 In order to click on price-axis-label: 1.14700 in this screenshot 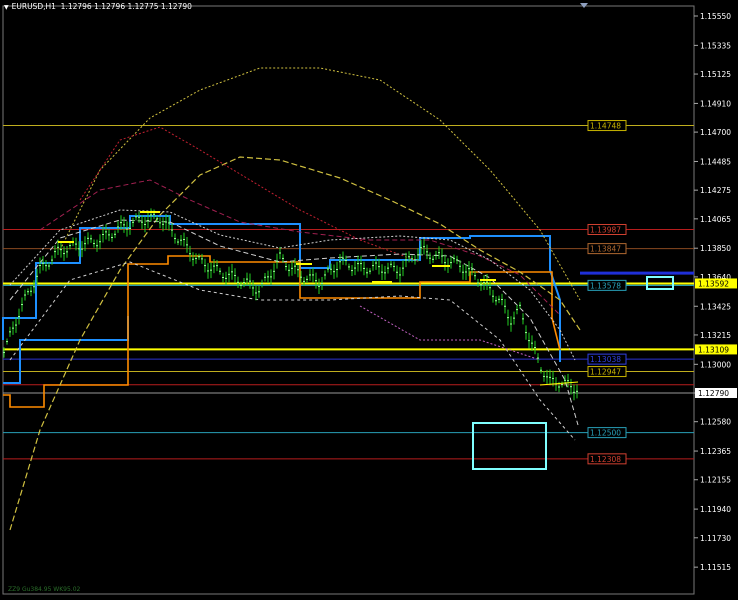, I will do `click(715, 132)`.